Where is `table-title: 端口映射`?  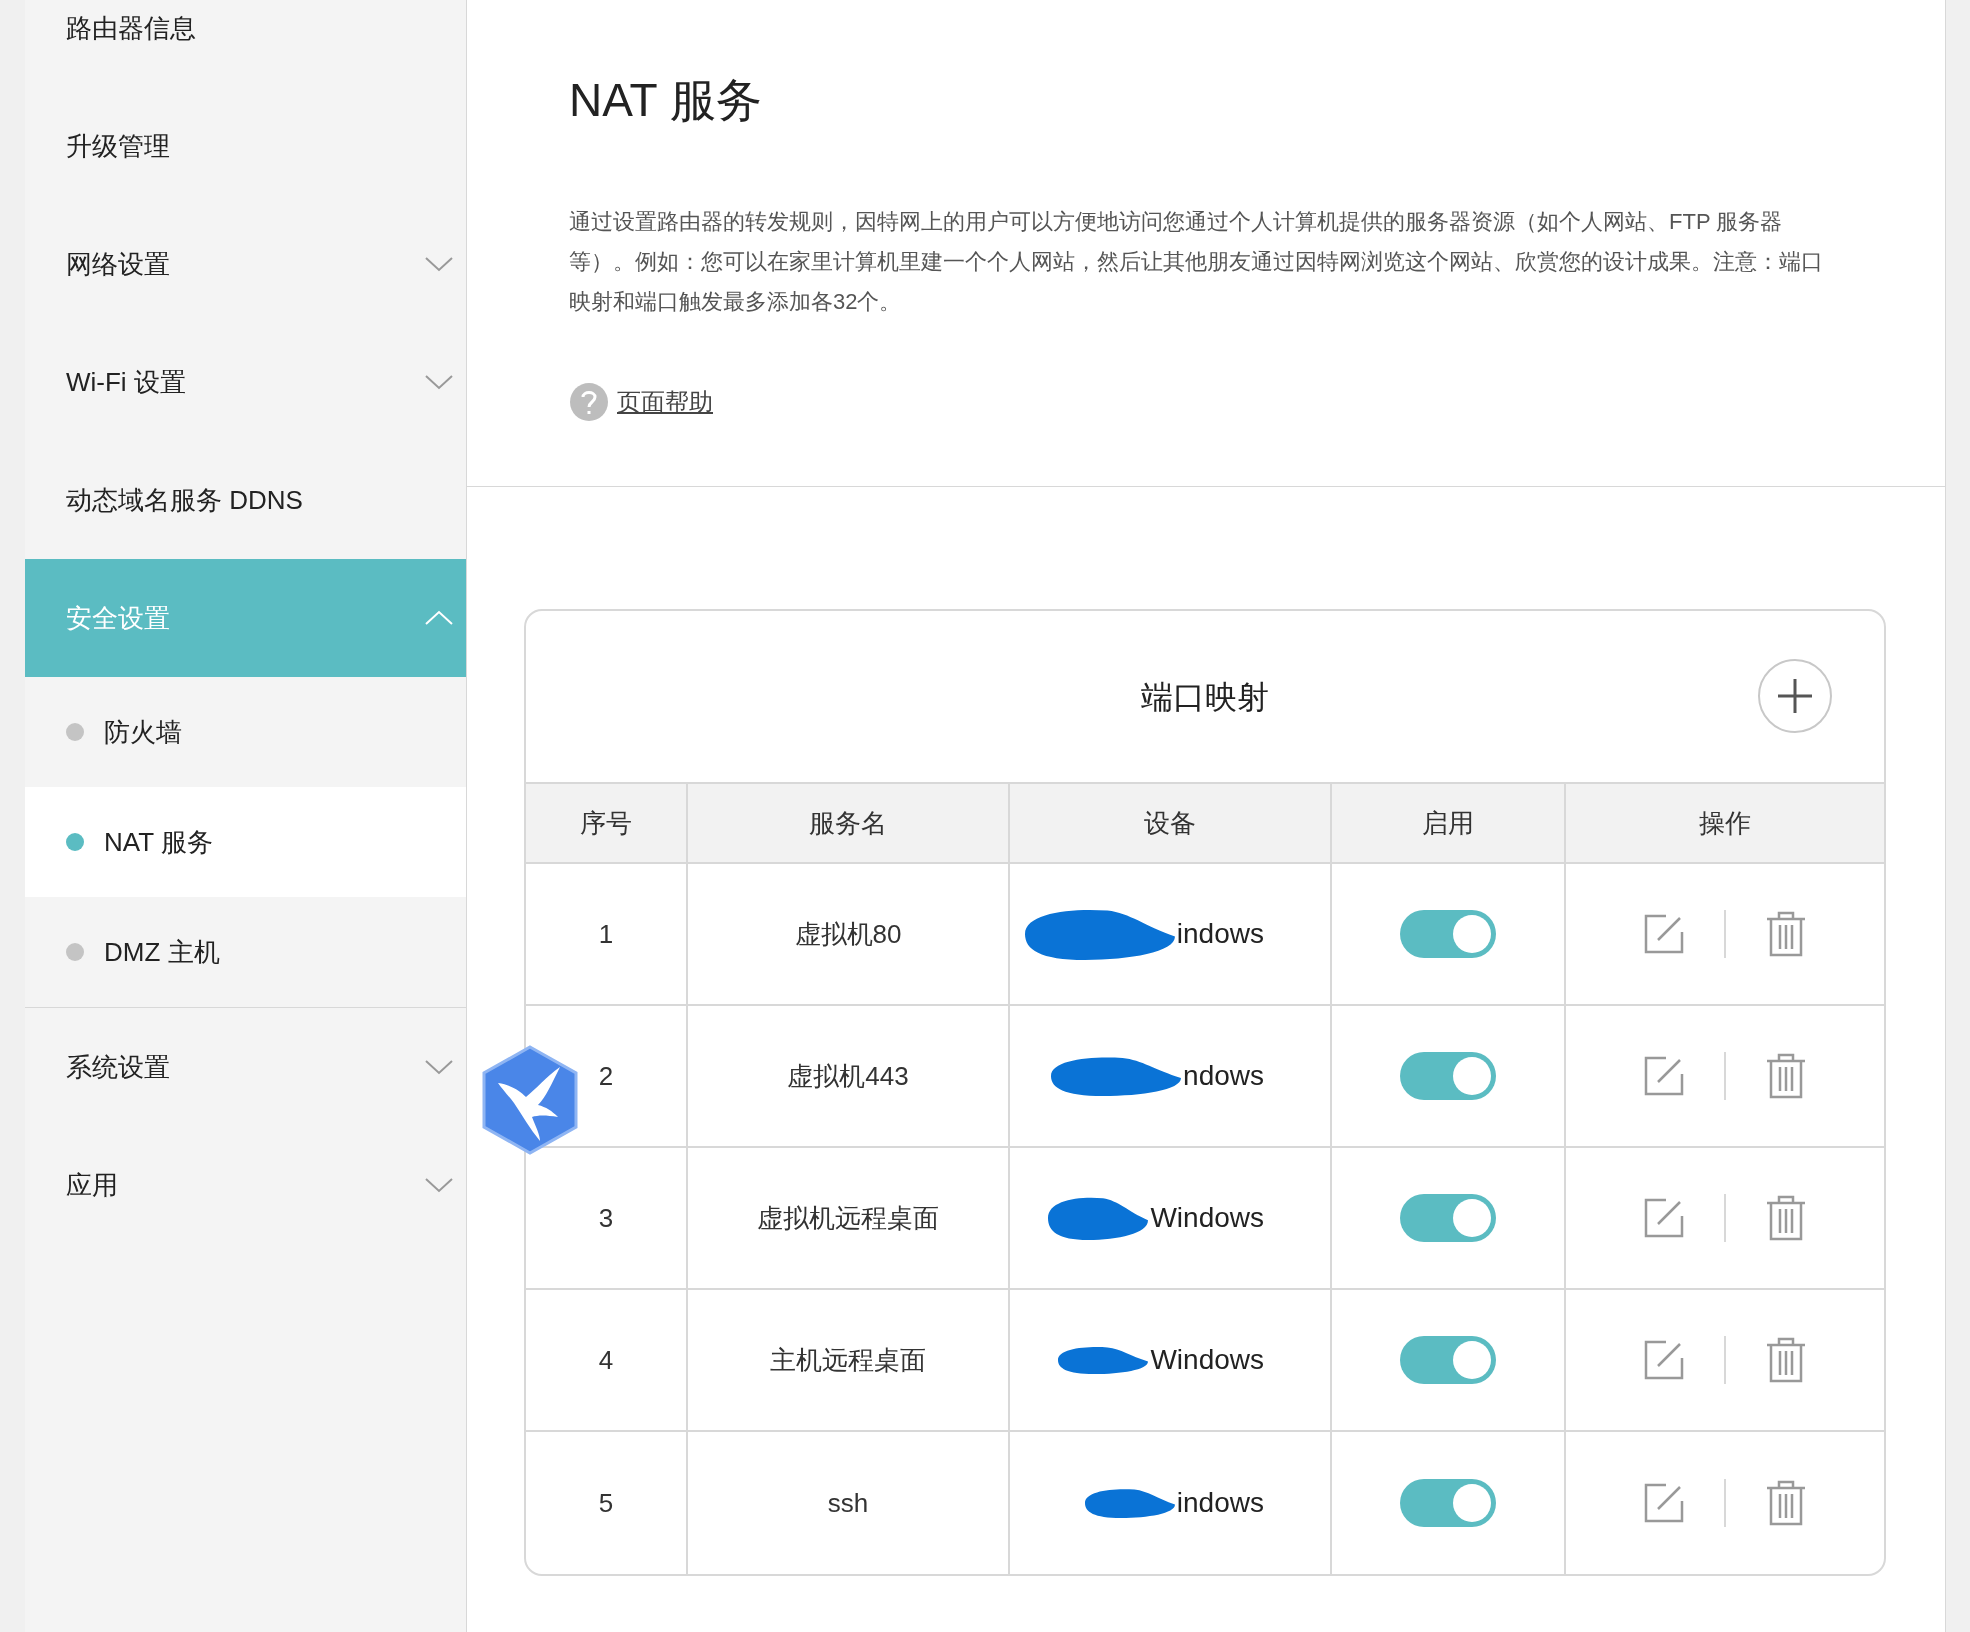
table-title: 端口映射 is located at coordinates (1205, 697).